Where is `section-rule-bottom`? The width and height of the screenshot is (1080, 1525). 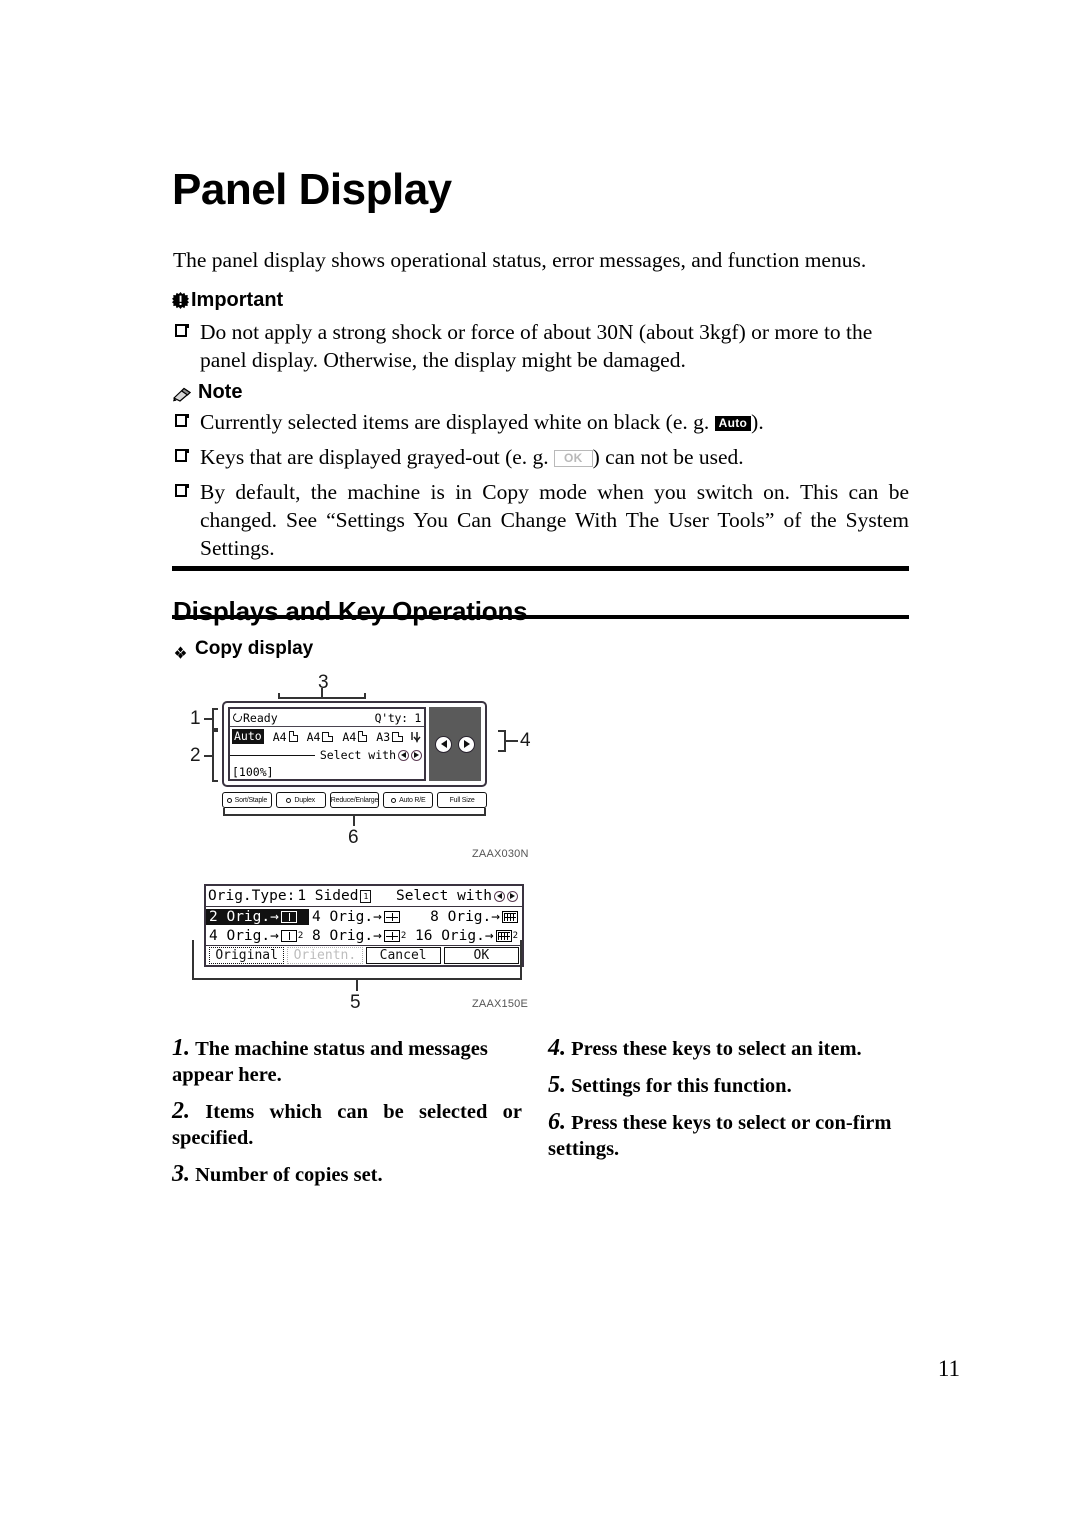 section-rule-bottom is located at coordinates (540, 617).